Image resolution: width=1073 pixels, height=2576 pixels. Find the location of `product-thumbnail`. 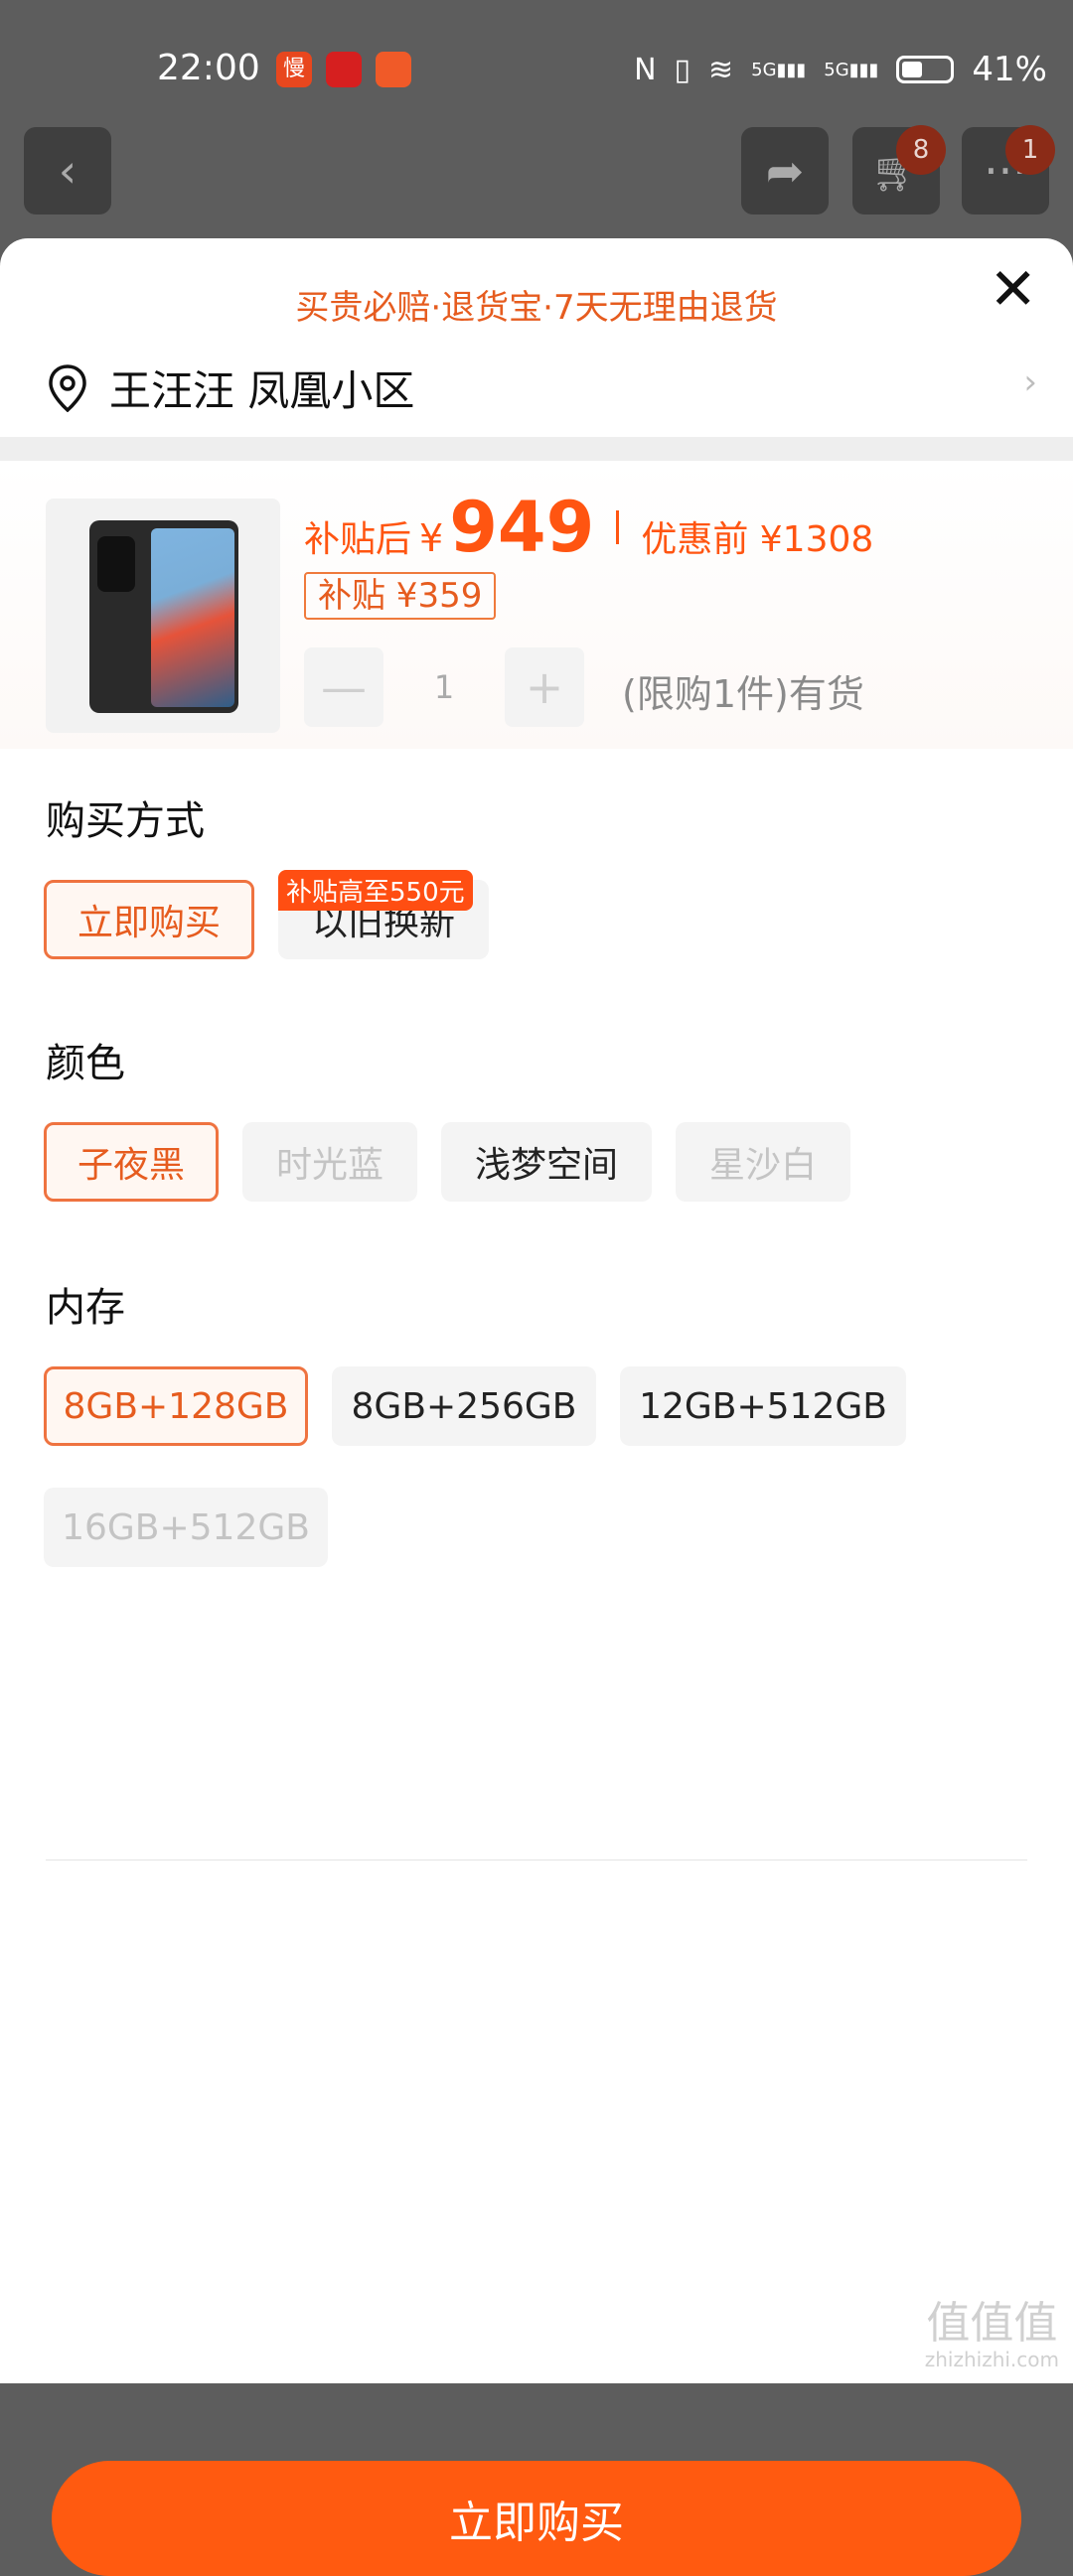

product-thumbnail is located at coordinates (163, 616).